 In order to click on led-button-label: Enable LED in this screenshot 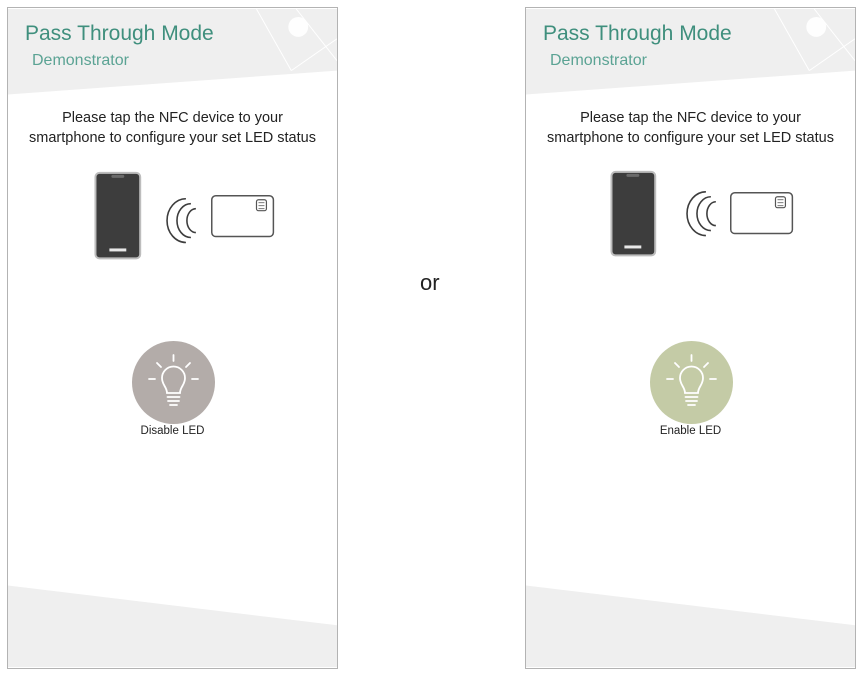, I will do `click(690, 431)`.